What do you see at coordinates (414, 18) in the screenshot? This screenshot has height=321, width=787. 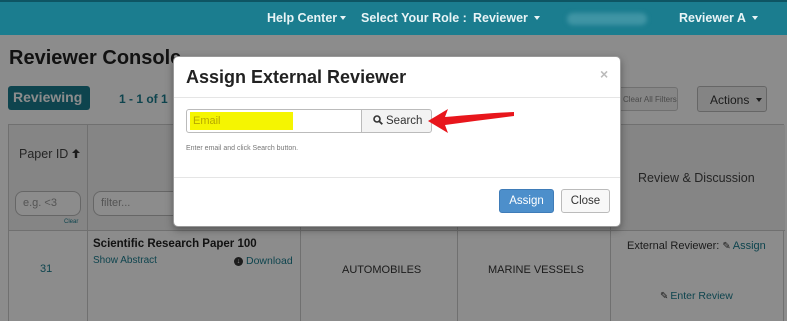 I see `select-role-label: Select Your Role :` at bounding box center [414, 18].